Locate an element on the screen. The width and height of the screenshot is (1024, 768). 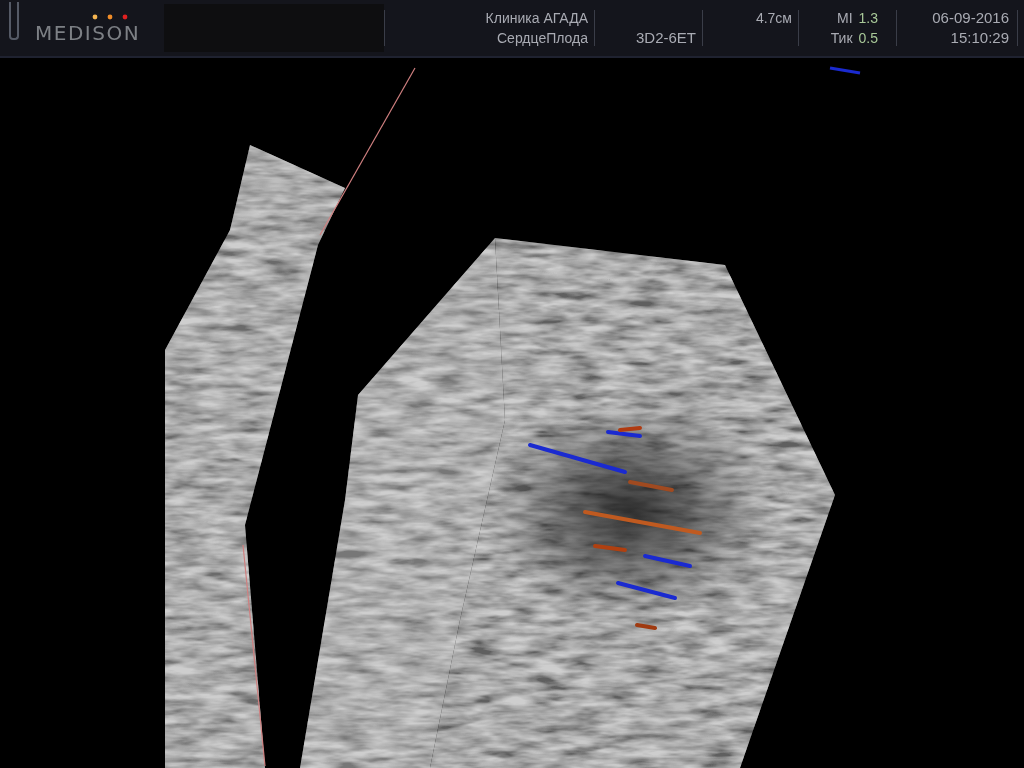
tic-label: Тик is located at coordinates (841, 38).